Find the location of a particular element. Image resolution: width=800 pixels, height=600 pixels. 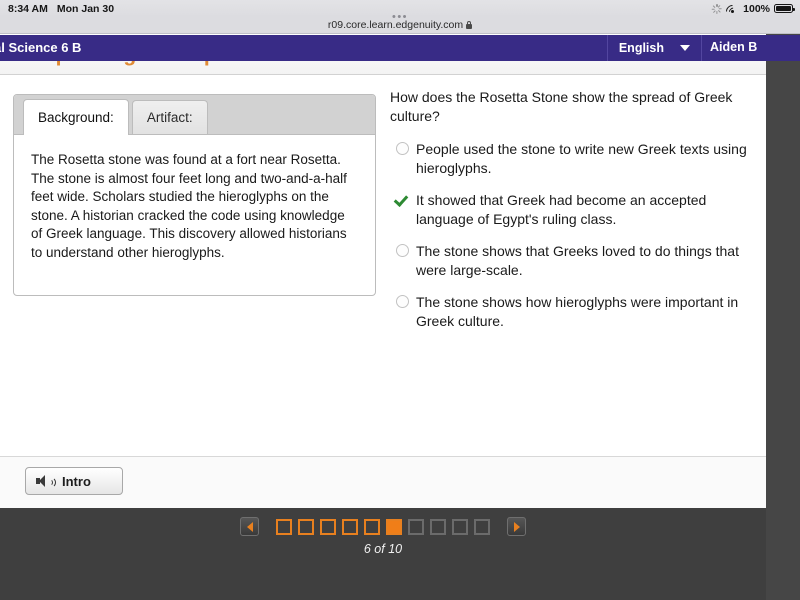

tab-artifact: Artifact: is located at coordinates (169, 117).